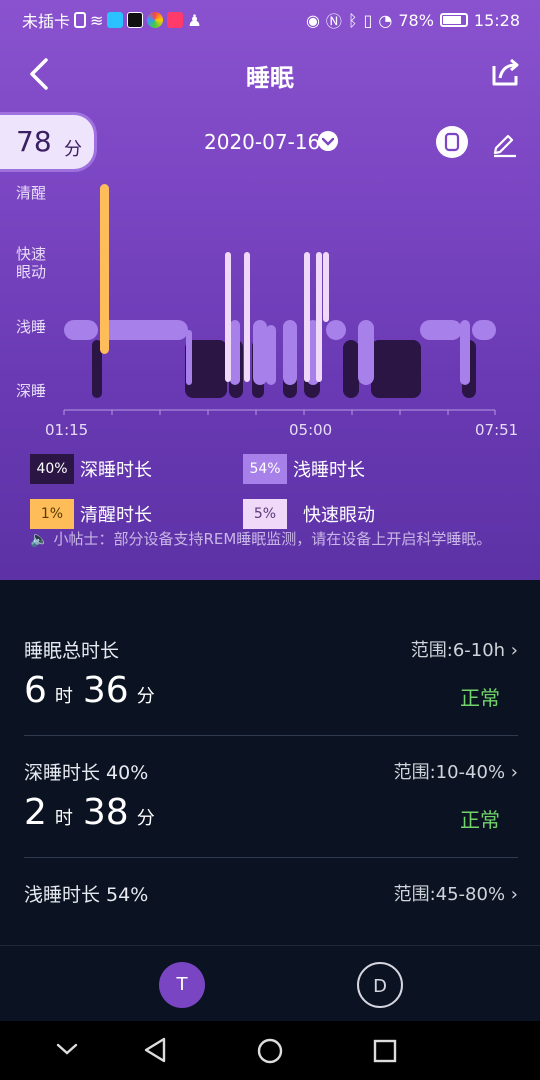 Image resolution: width=540 pixels, height=1080 pixels. What do you see at coordinates (496, 20) in the screenshot?
I see `clock: 15:28` at bounding box center [496, 20].